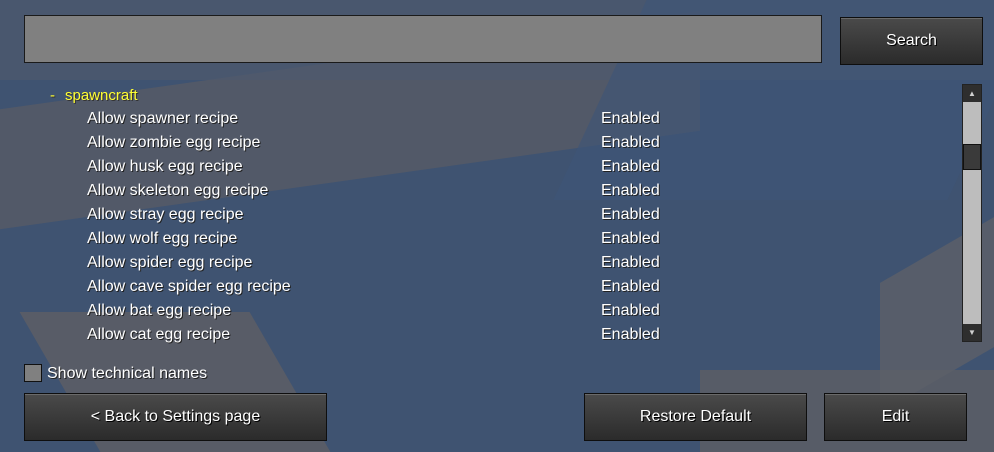 This screenshot has width=994, height=452. I want to click on category-name: spawncraft, so click(101, 95).